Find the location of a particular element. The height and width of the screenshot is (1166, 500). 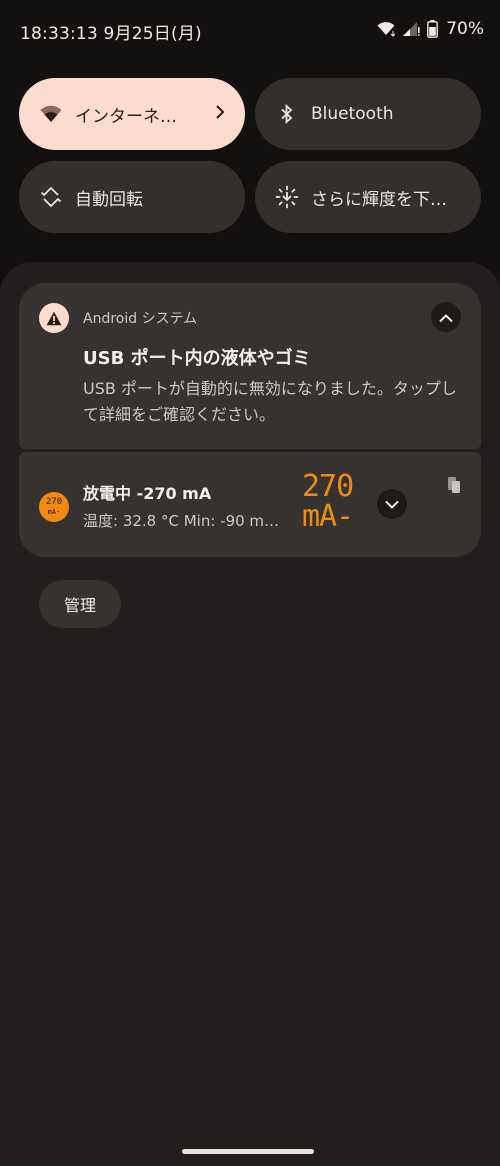

battery-percent: 70% is located at coordinates (465, 29).